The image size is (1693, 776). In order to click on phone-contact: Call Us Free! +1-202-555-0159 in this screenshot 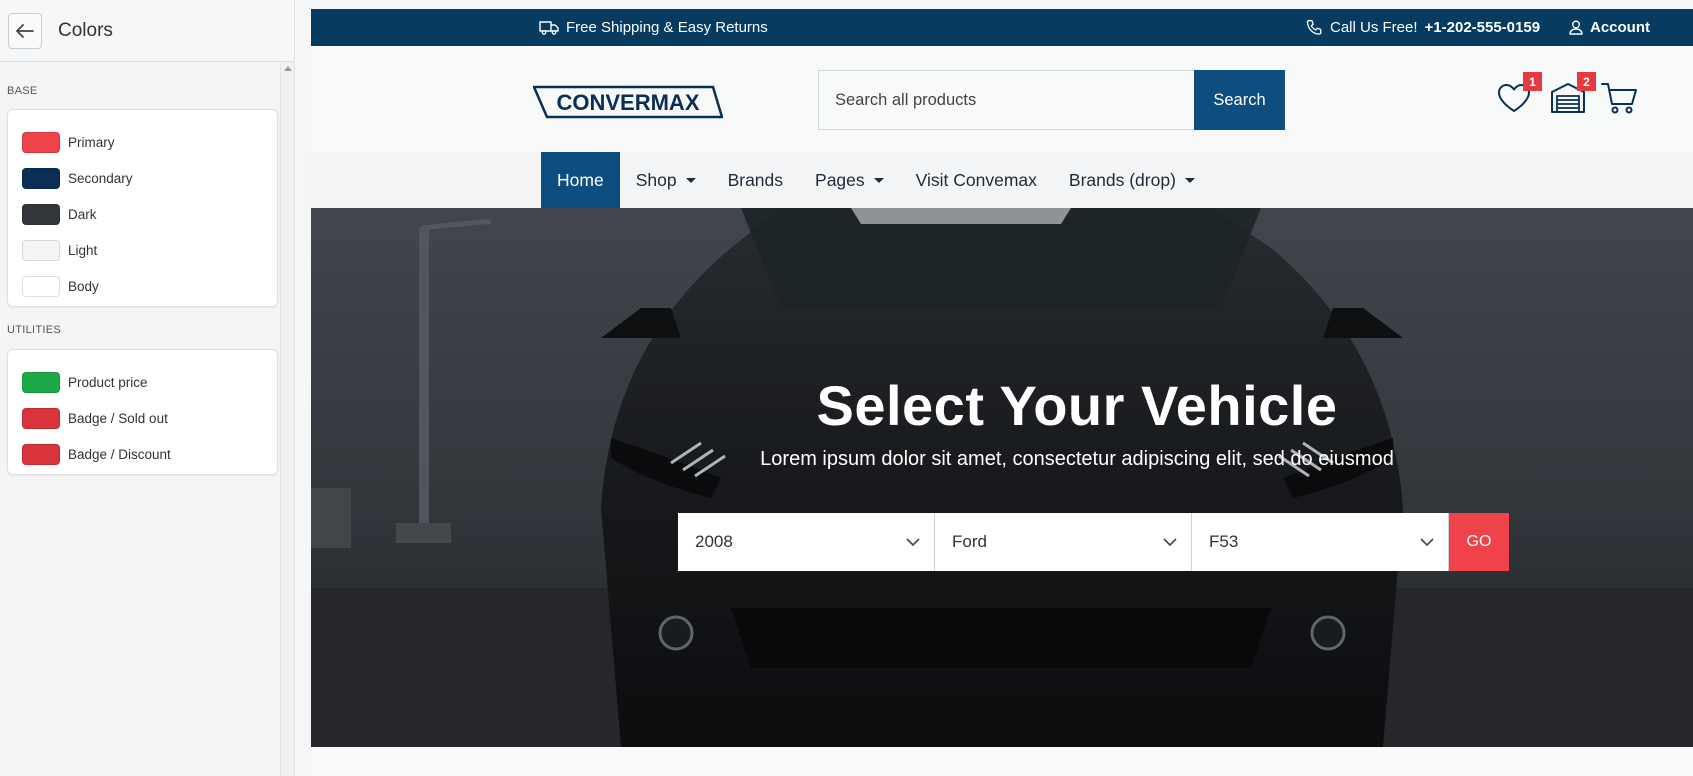, I will do `click(1423, 27)`.